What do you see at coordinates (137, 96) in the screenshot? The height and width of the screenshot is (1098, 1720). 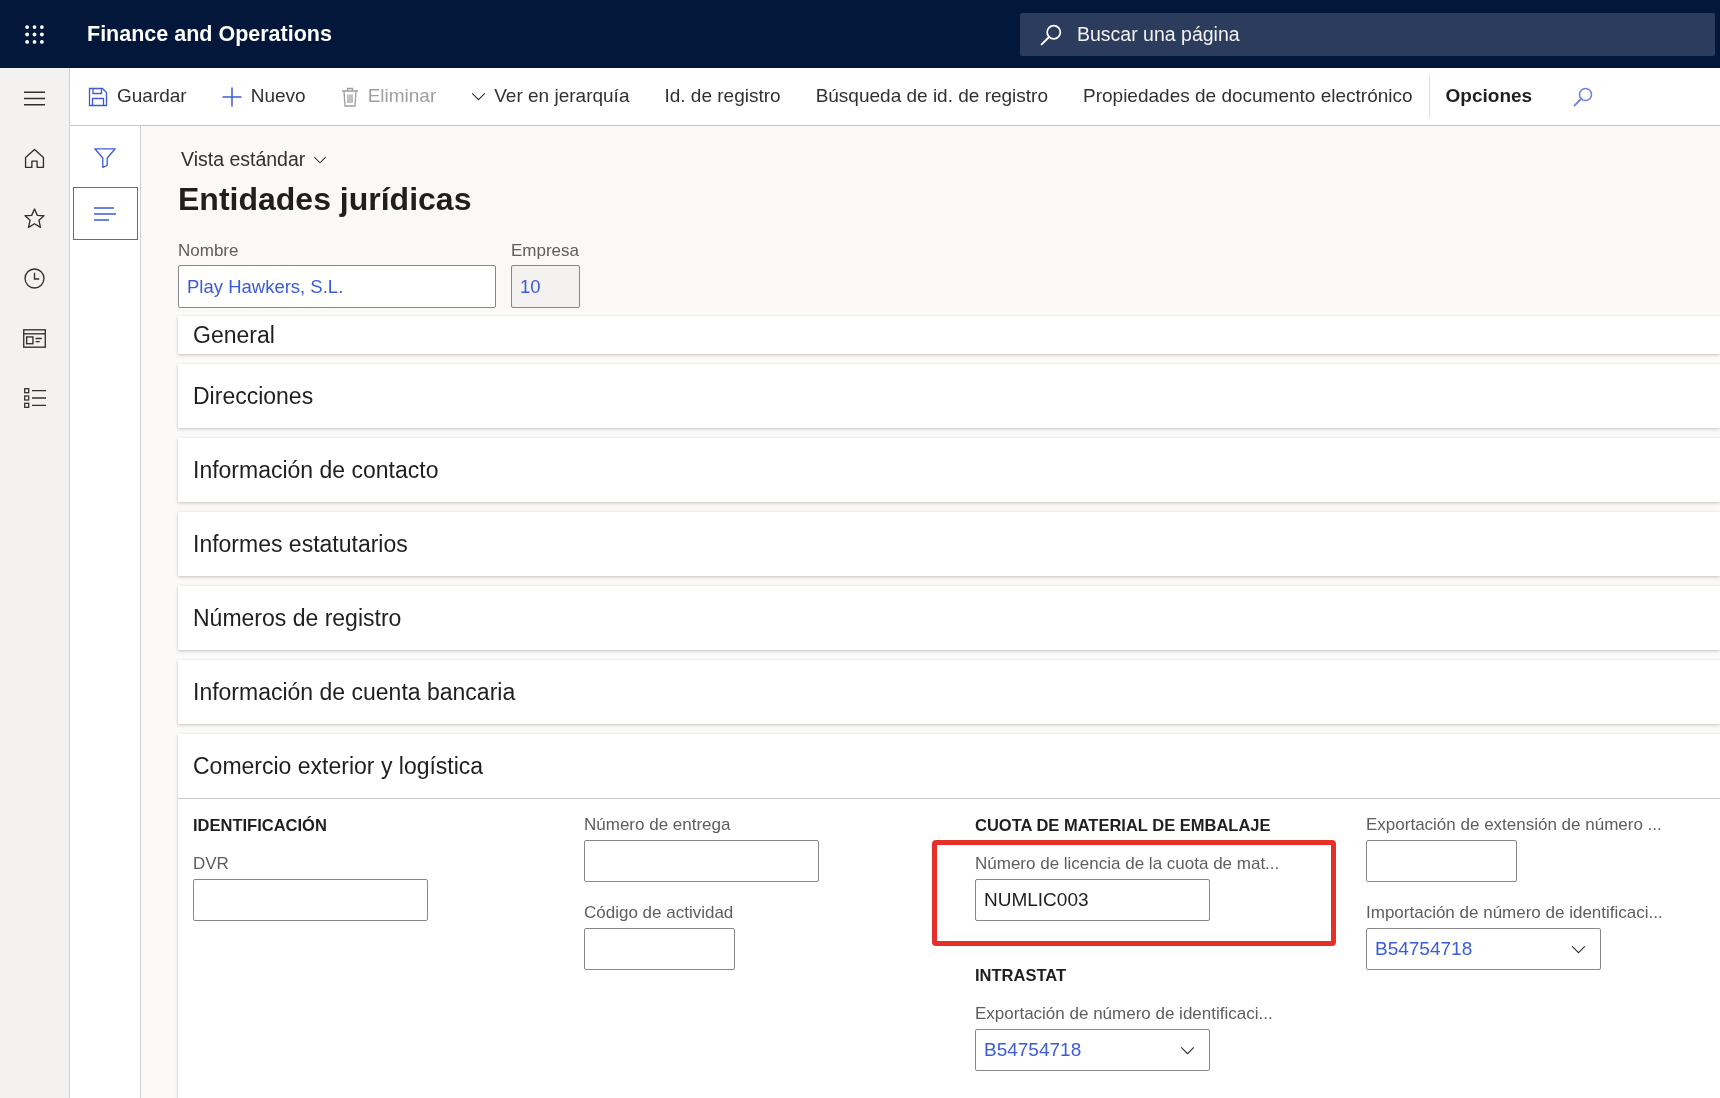 I see `save-button: Guardar` at bounding box center [137, 96].